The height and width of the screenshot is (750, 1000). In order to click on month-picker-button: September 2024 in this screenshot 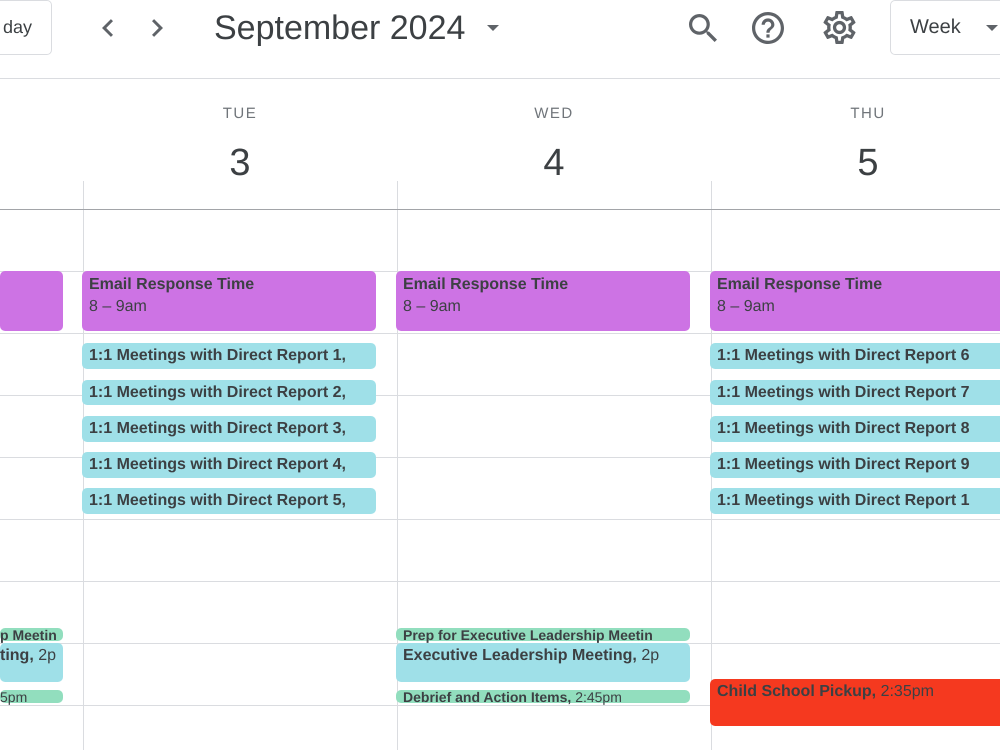, I will do `click(357, 28)`.